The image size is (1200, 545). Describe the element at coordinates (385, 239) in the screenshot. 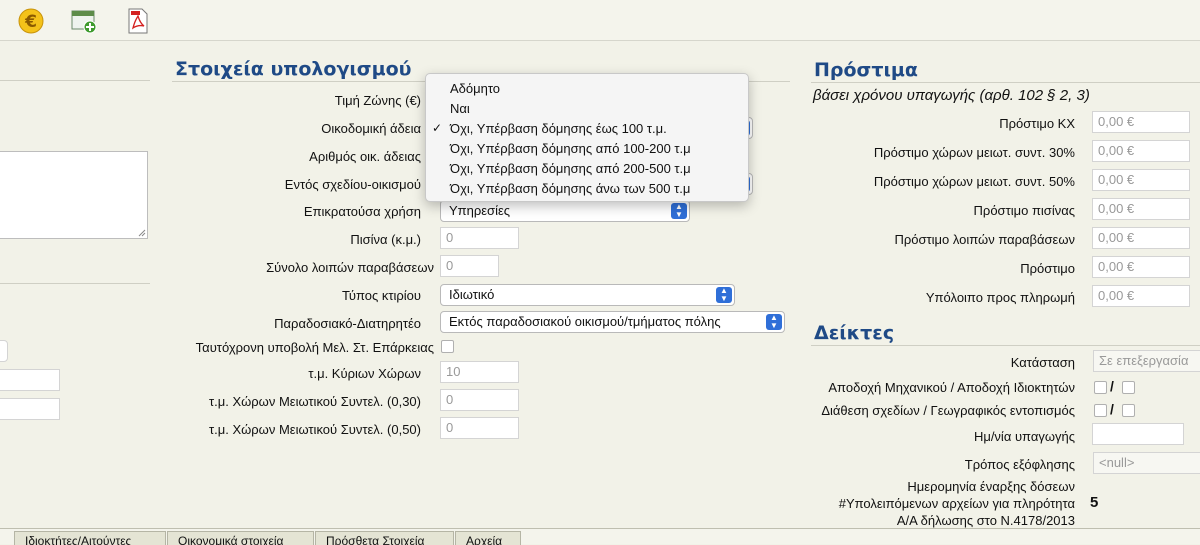

I see `pool-label: Πισίνα (κ.μ.)` at that location.